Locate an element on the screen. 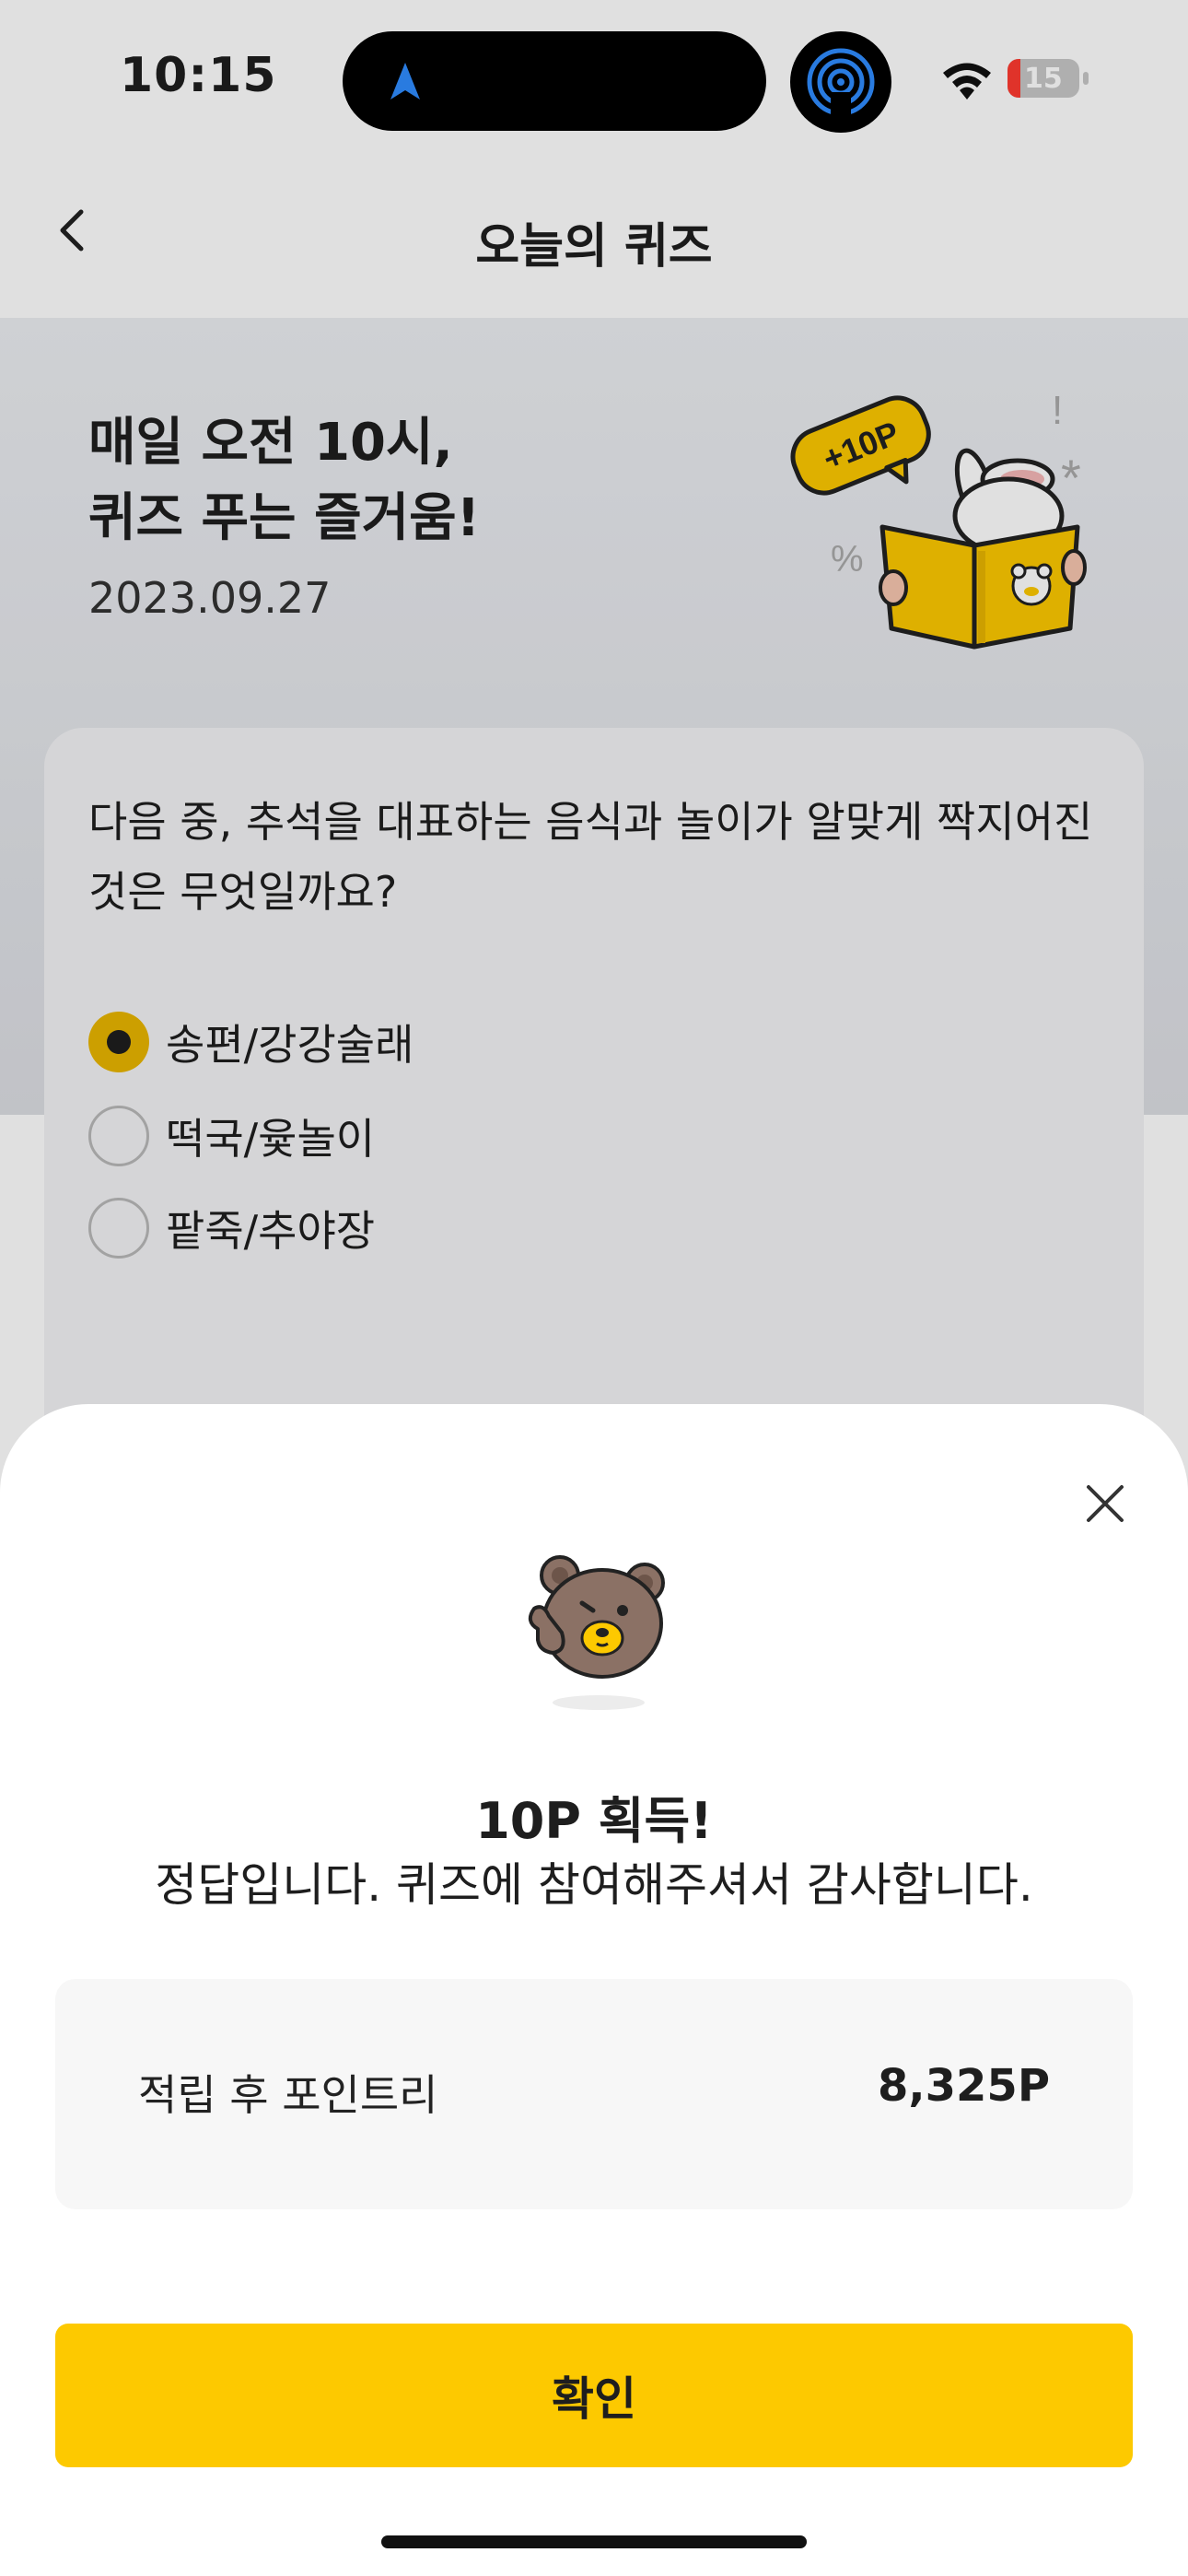 This screenshot has height=2576, width=1188. points-label: 적립 후 포인트리 is located at coordinates (288, 2095).